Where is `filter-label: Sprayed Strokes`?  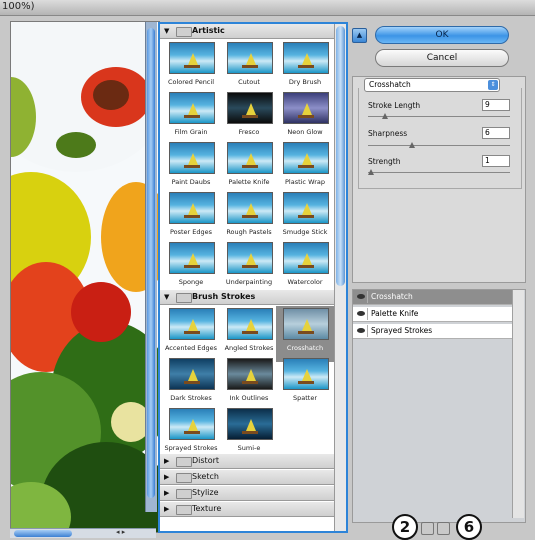 filter-label: Sprayed Strokes is located at coordinates (191, 448).